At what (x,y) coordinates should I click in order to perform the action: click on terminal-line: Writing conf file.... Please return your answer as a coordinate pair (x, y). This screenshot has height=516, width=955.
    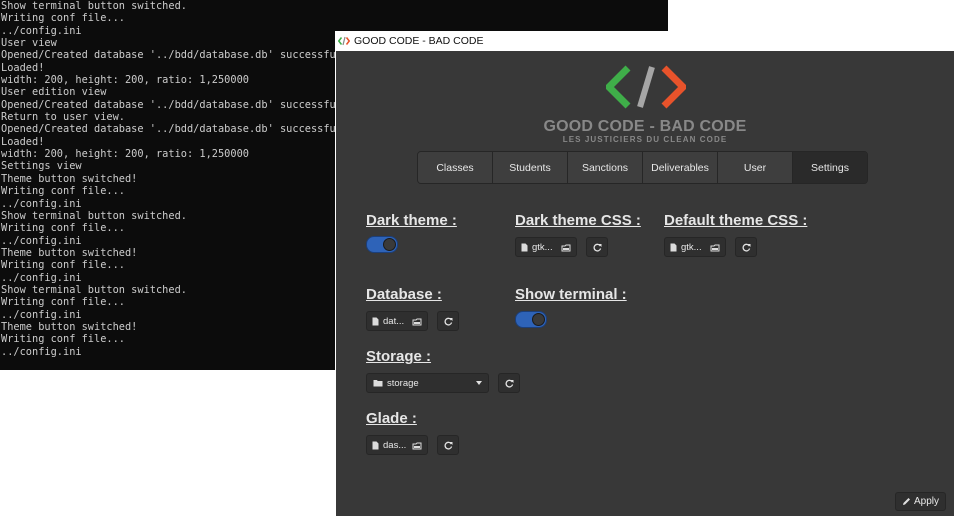
    Looking at the image, I should click on (63, 18).